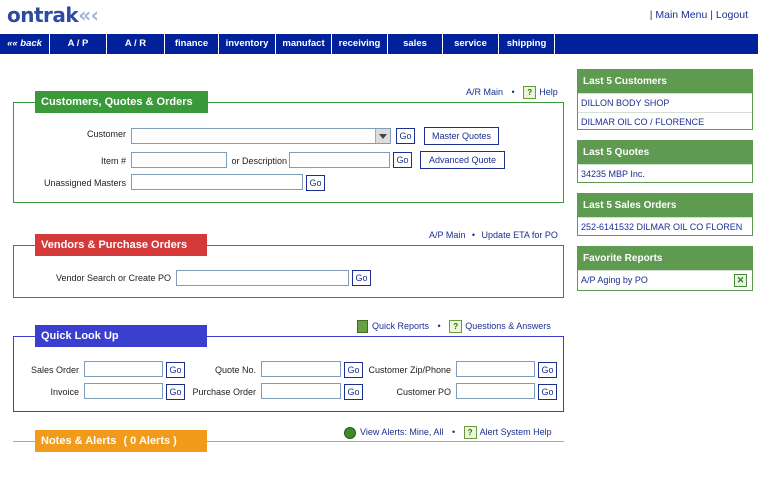 Image resolution: width=758 pixels, height=484 pixels. Describe the element at coordinates (192, 44) in the screenshot. I see `nav-finance: finance` at that location.